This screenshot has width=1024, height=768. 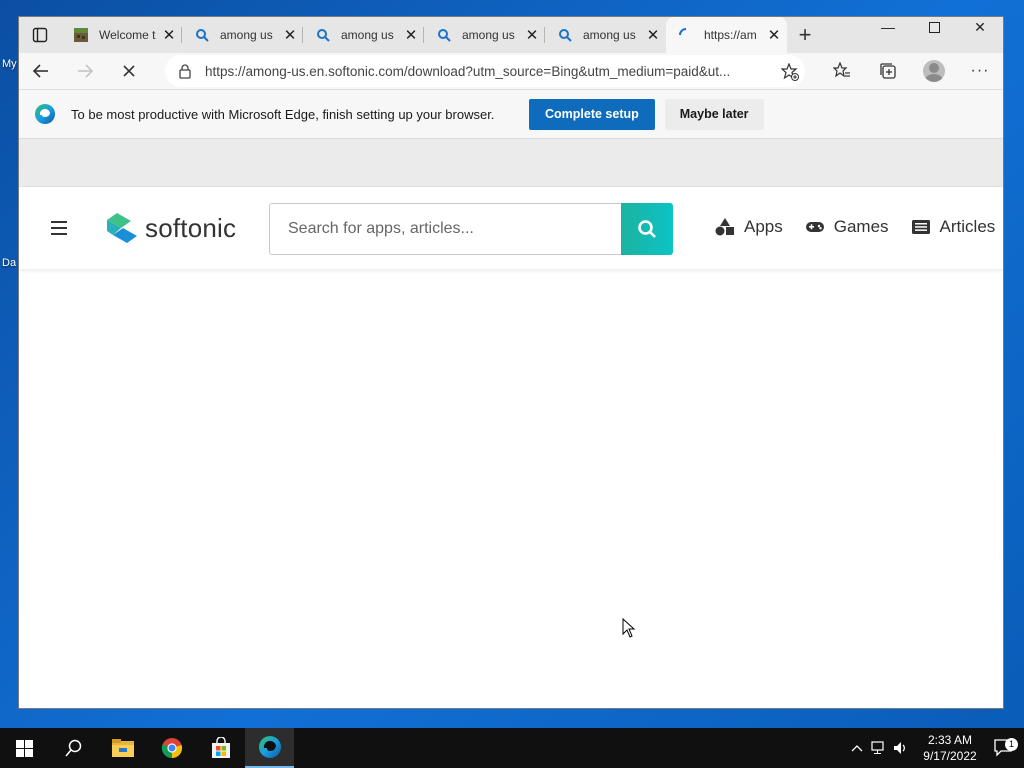 I want to click on tab-welcome: Welcome t ✕, so click(x=121, y=35).